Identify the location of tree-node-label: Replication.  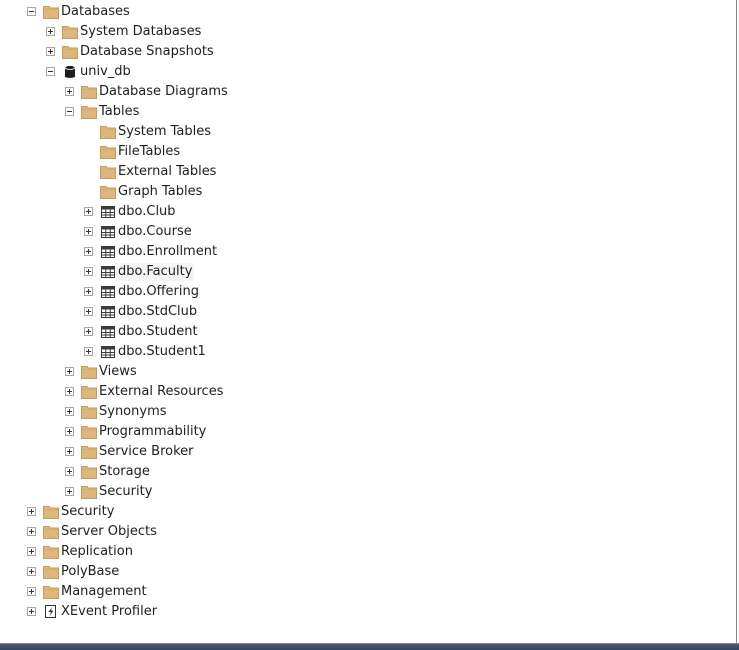
(97, 552).